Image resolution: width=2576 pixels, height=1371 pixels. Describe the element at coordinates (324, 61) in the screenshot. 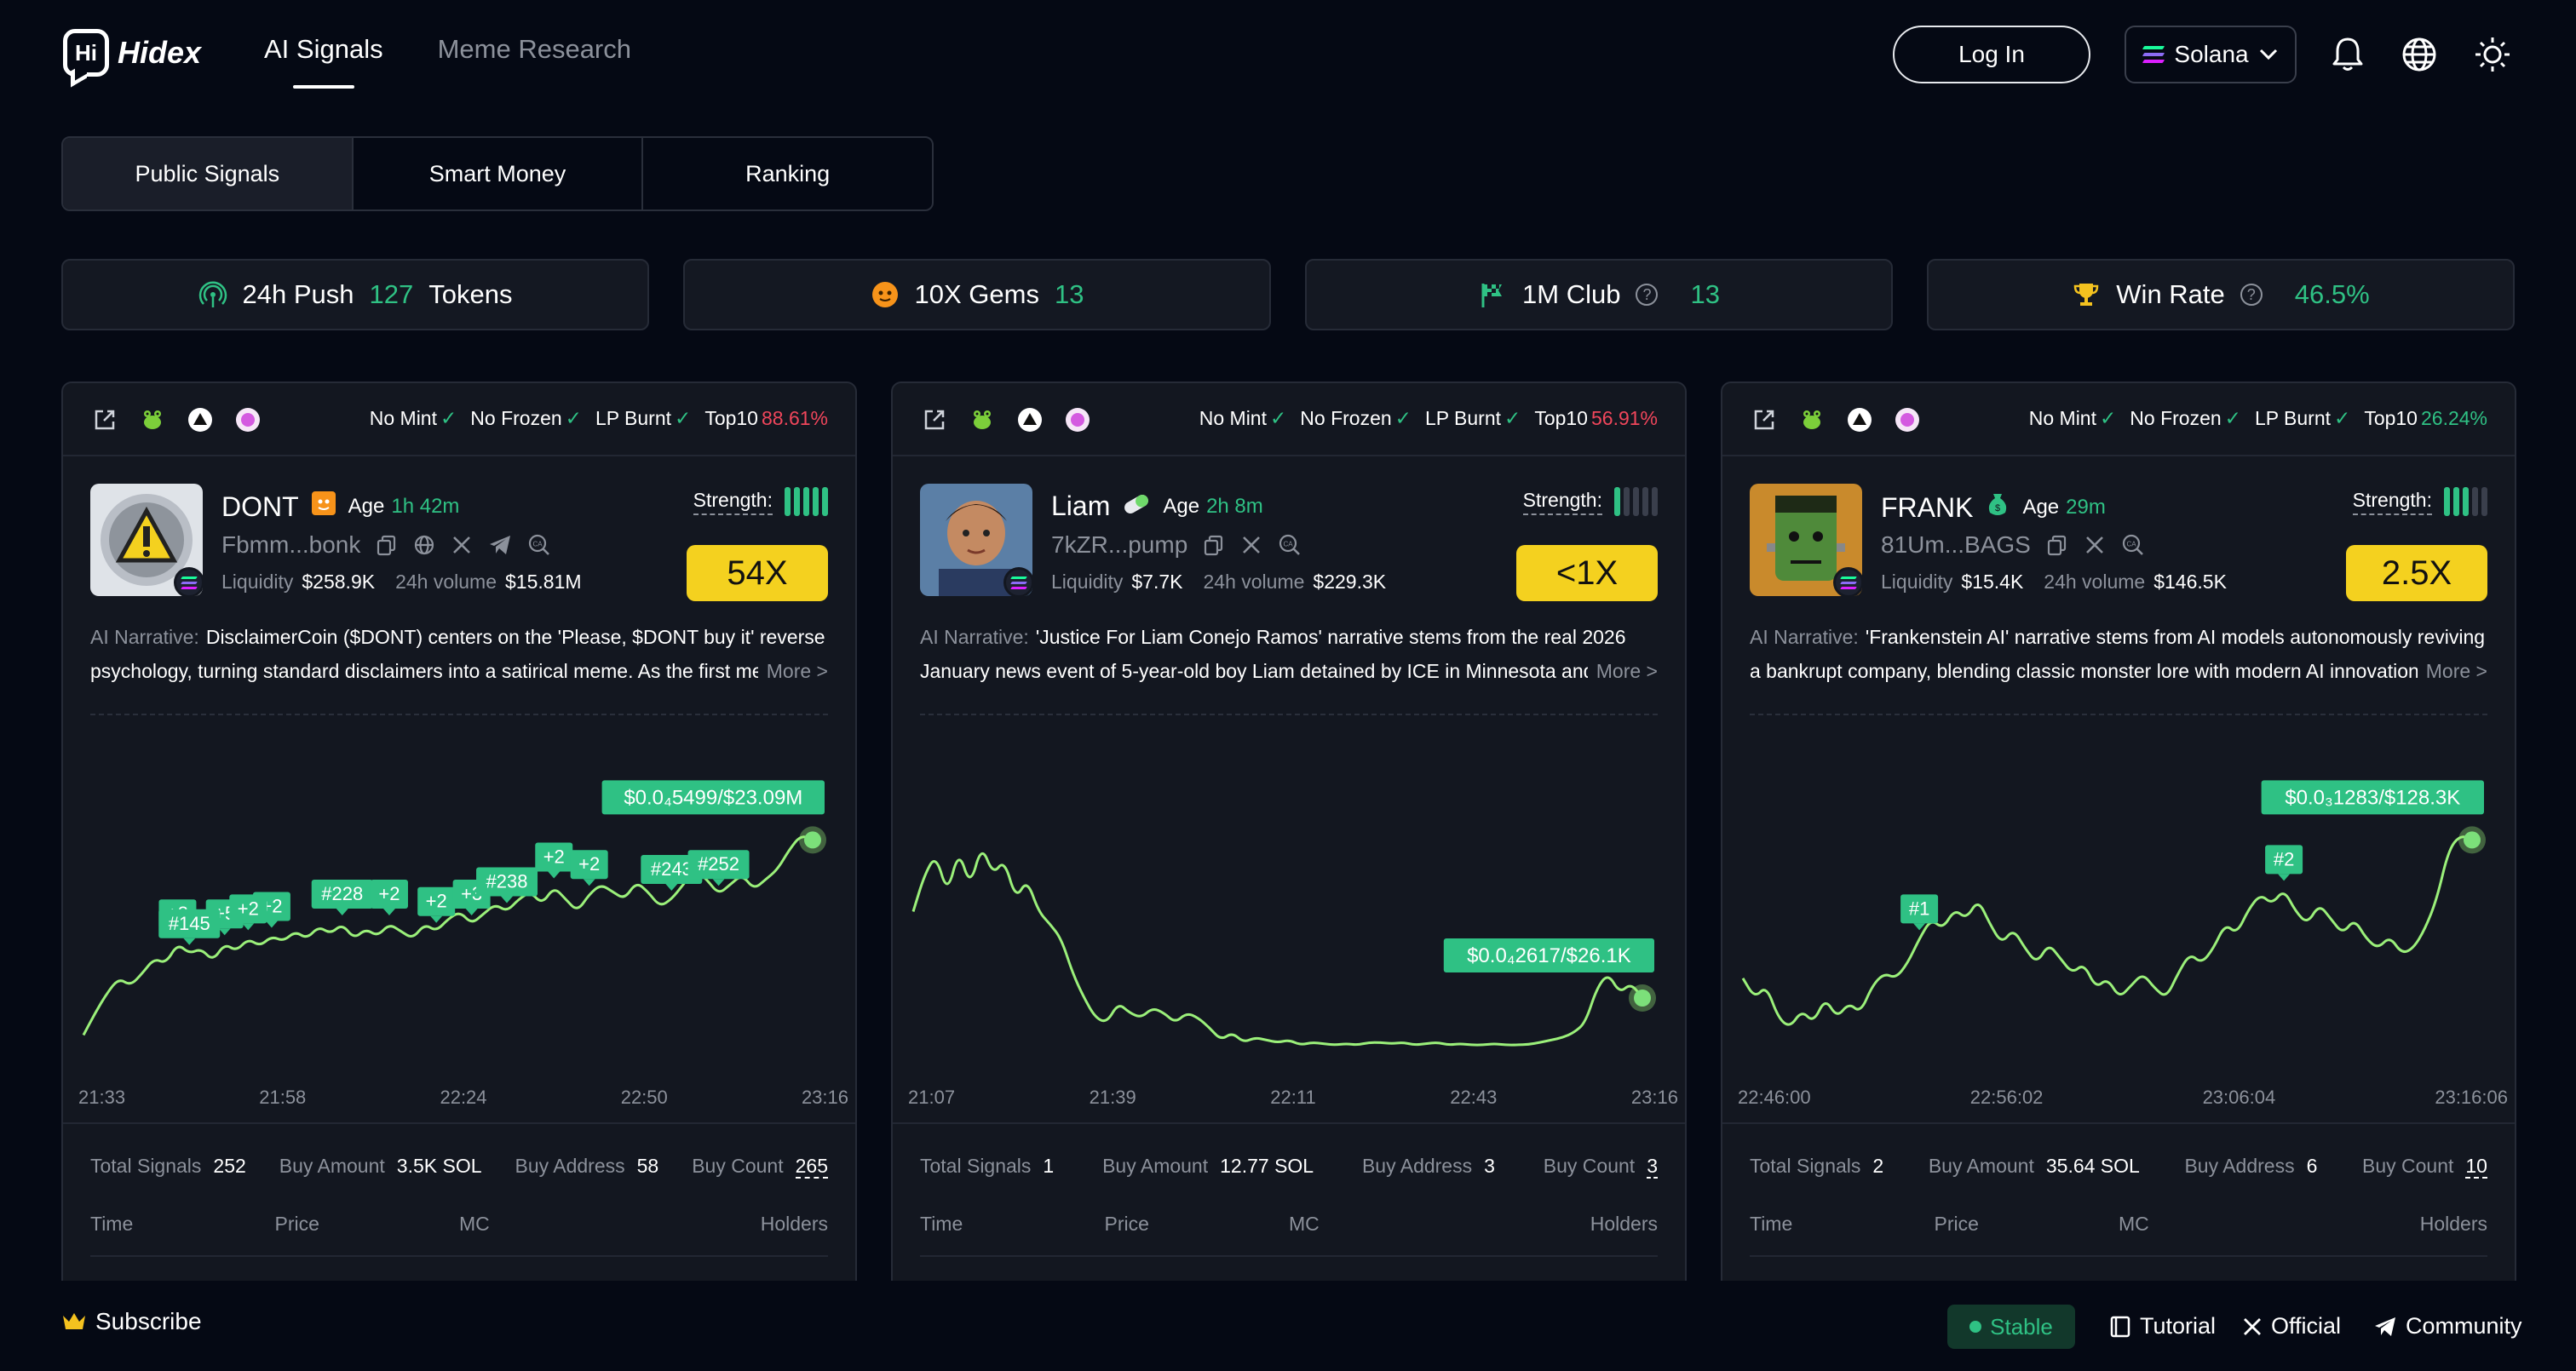

I see `nav-ai-signals: AI Signals` at that location.